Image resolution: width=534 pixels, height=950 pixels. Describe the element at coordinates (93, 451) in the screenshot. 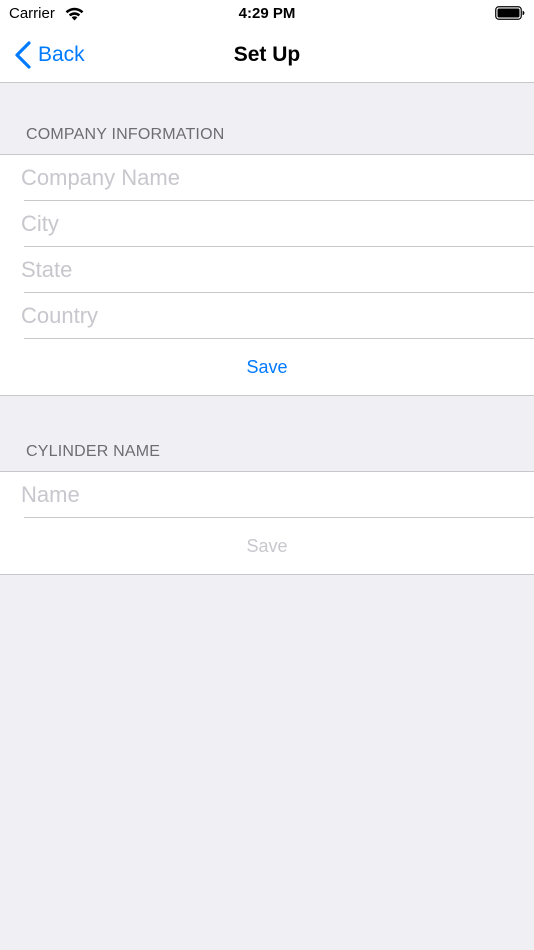

I see `cylinder-section-header: CYLINDER NAME` at that location.